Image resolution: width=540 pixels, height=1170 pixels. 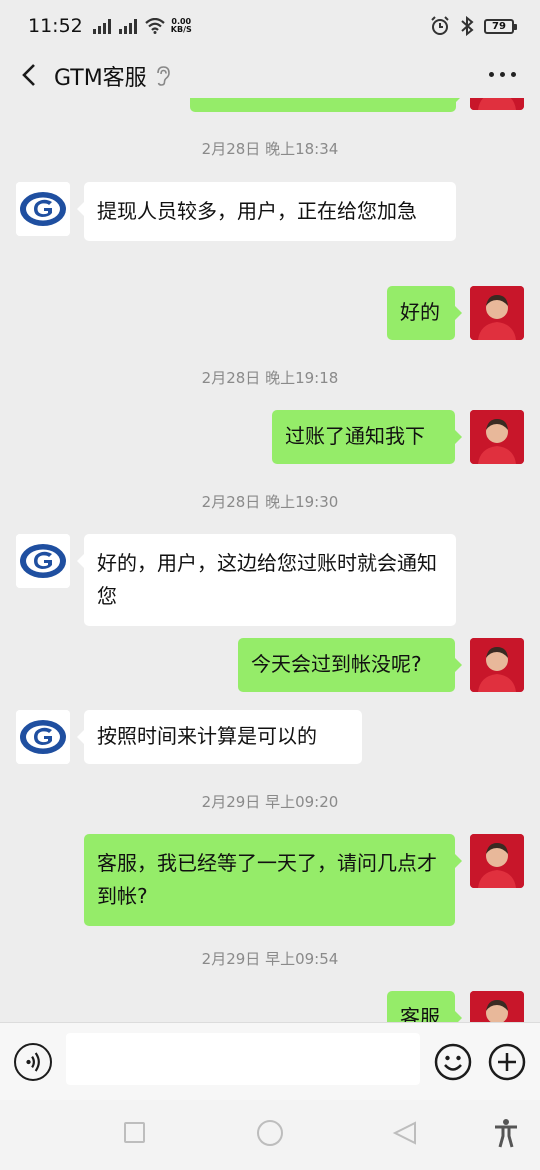 What do you see at coordinates (350, 665) in the screenshot?
I see `message-bubble-self: 今天会过到帐没呢?` at bounding box center [350, 665].